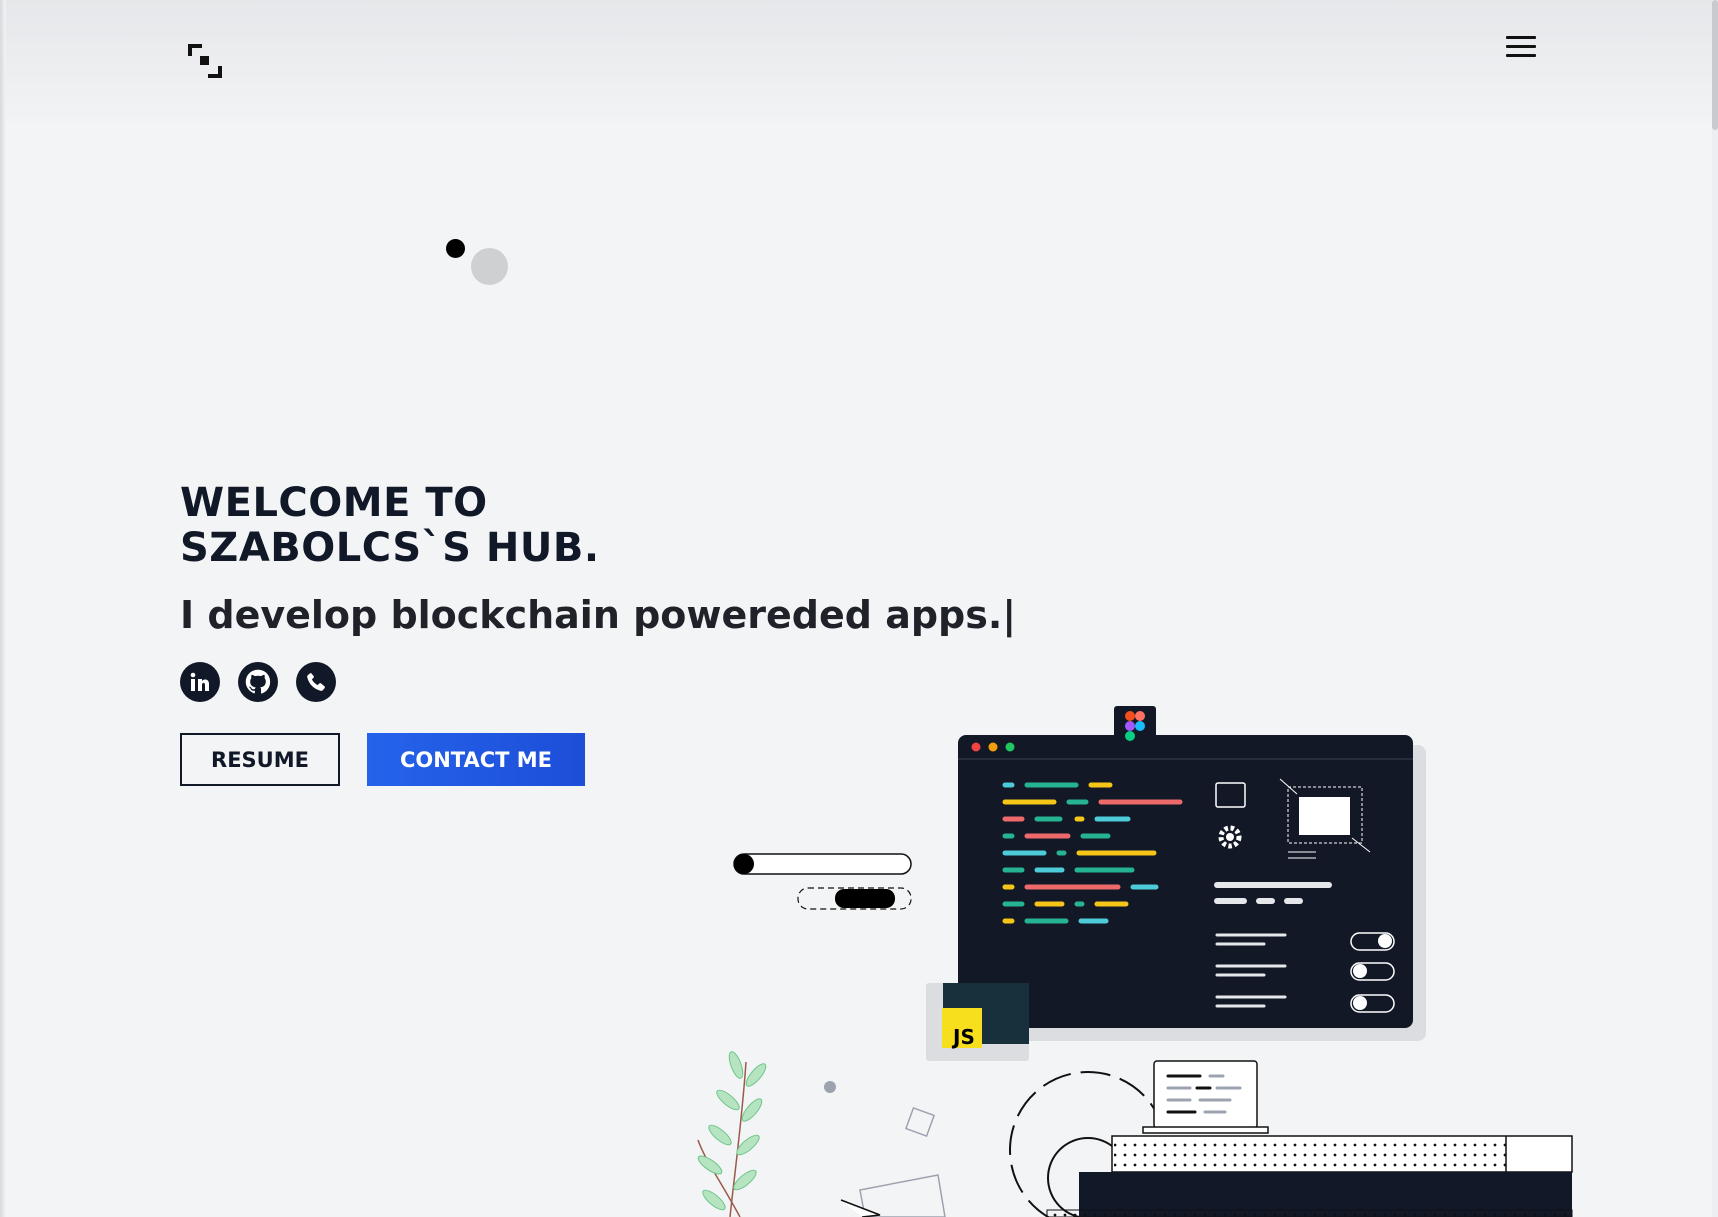  Describe the element at coordinates (859, 65) in the screenshot. I see `top-bar` at that location.